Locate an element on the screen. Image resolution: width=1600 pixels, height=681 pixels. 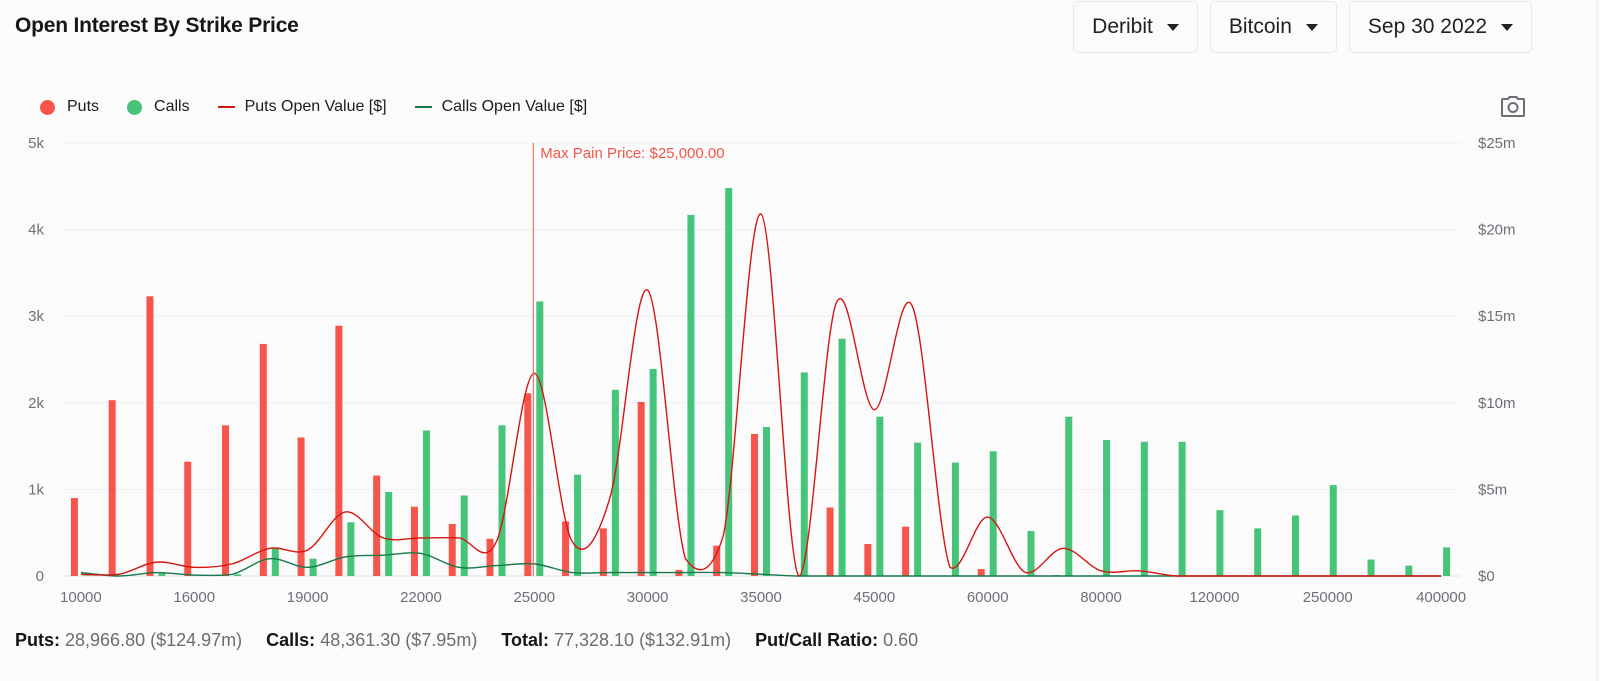
y-left-tick-label: 3k is located at coordinates (36, 316).